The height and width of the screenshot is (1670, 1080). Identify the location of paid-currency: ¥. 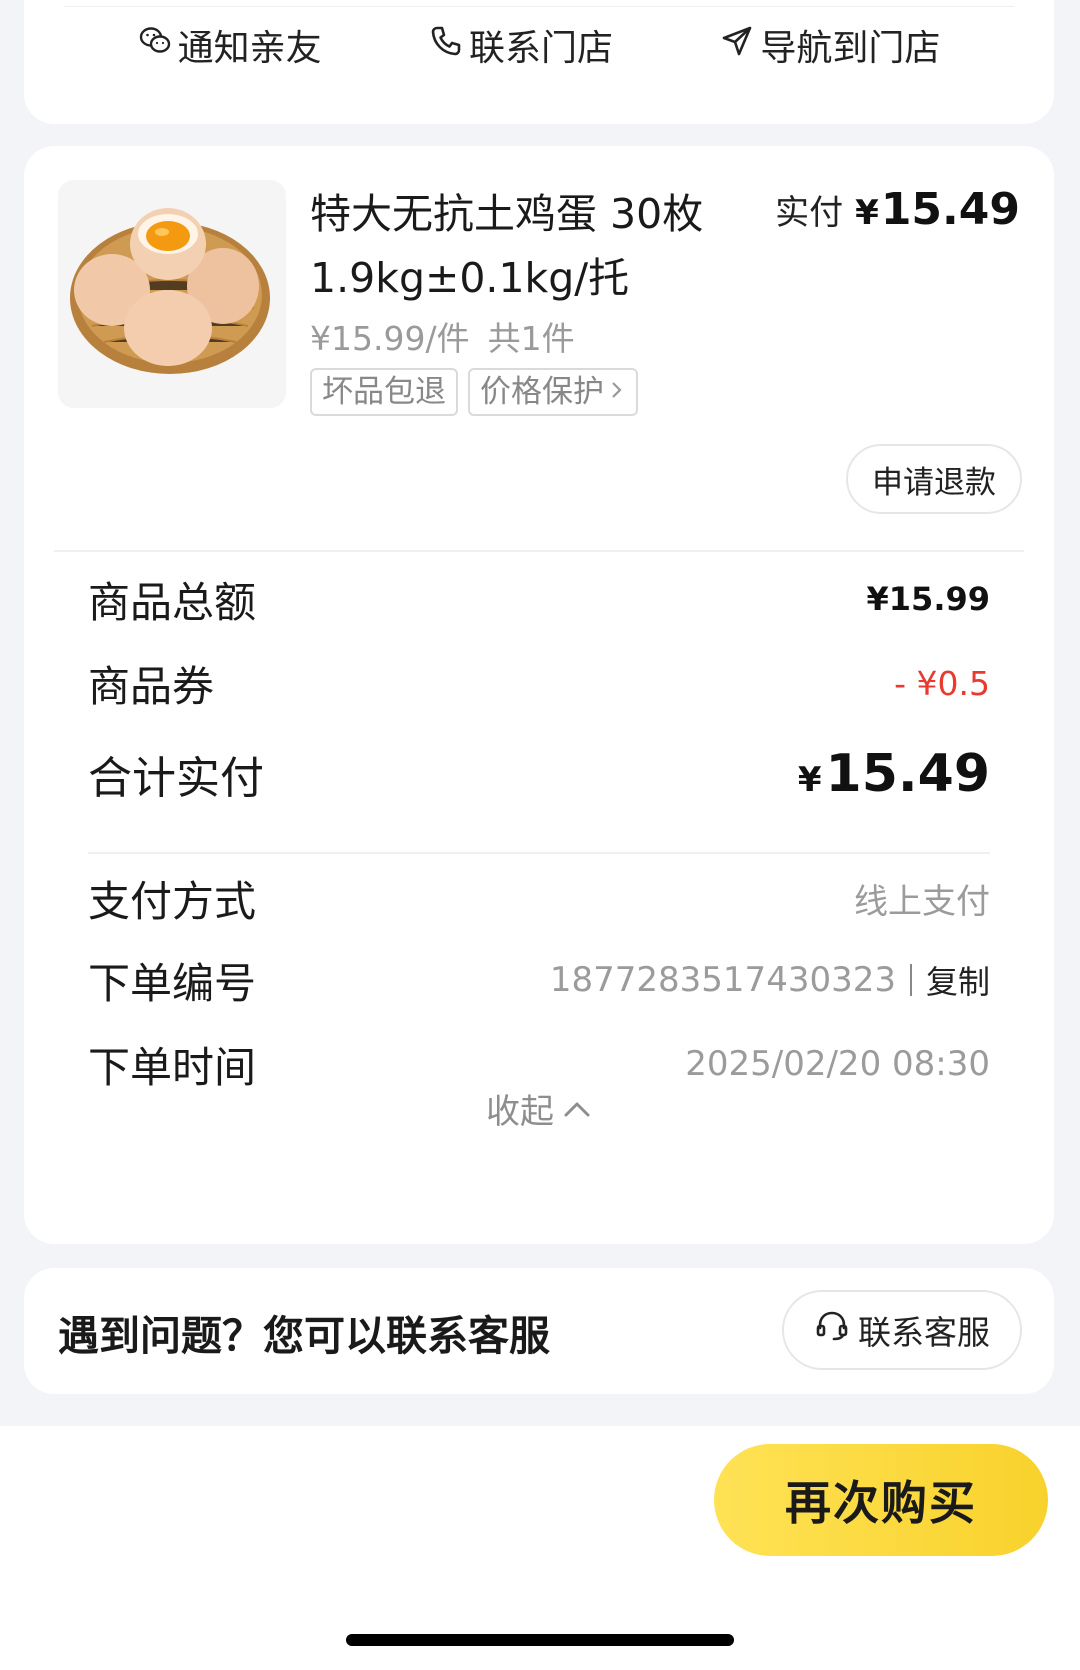
(867, 213).